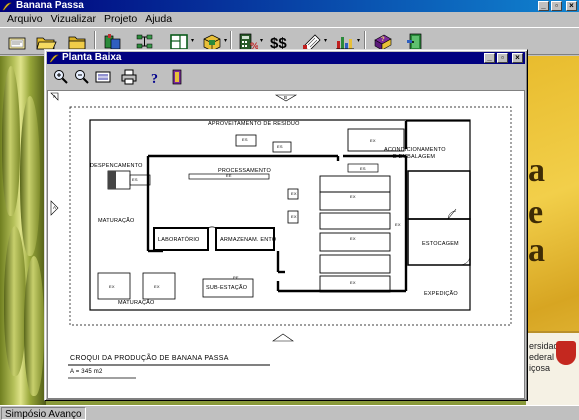  Describe the element at coordinates (571, 6) in the screenshot. I see `close-button: ×` at that location.